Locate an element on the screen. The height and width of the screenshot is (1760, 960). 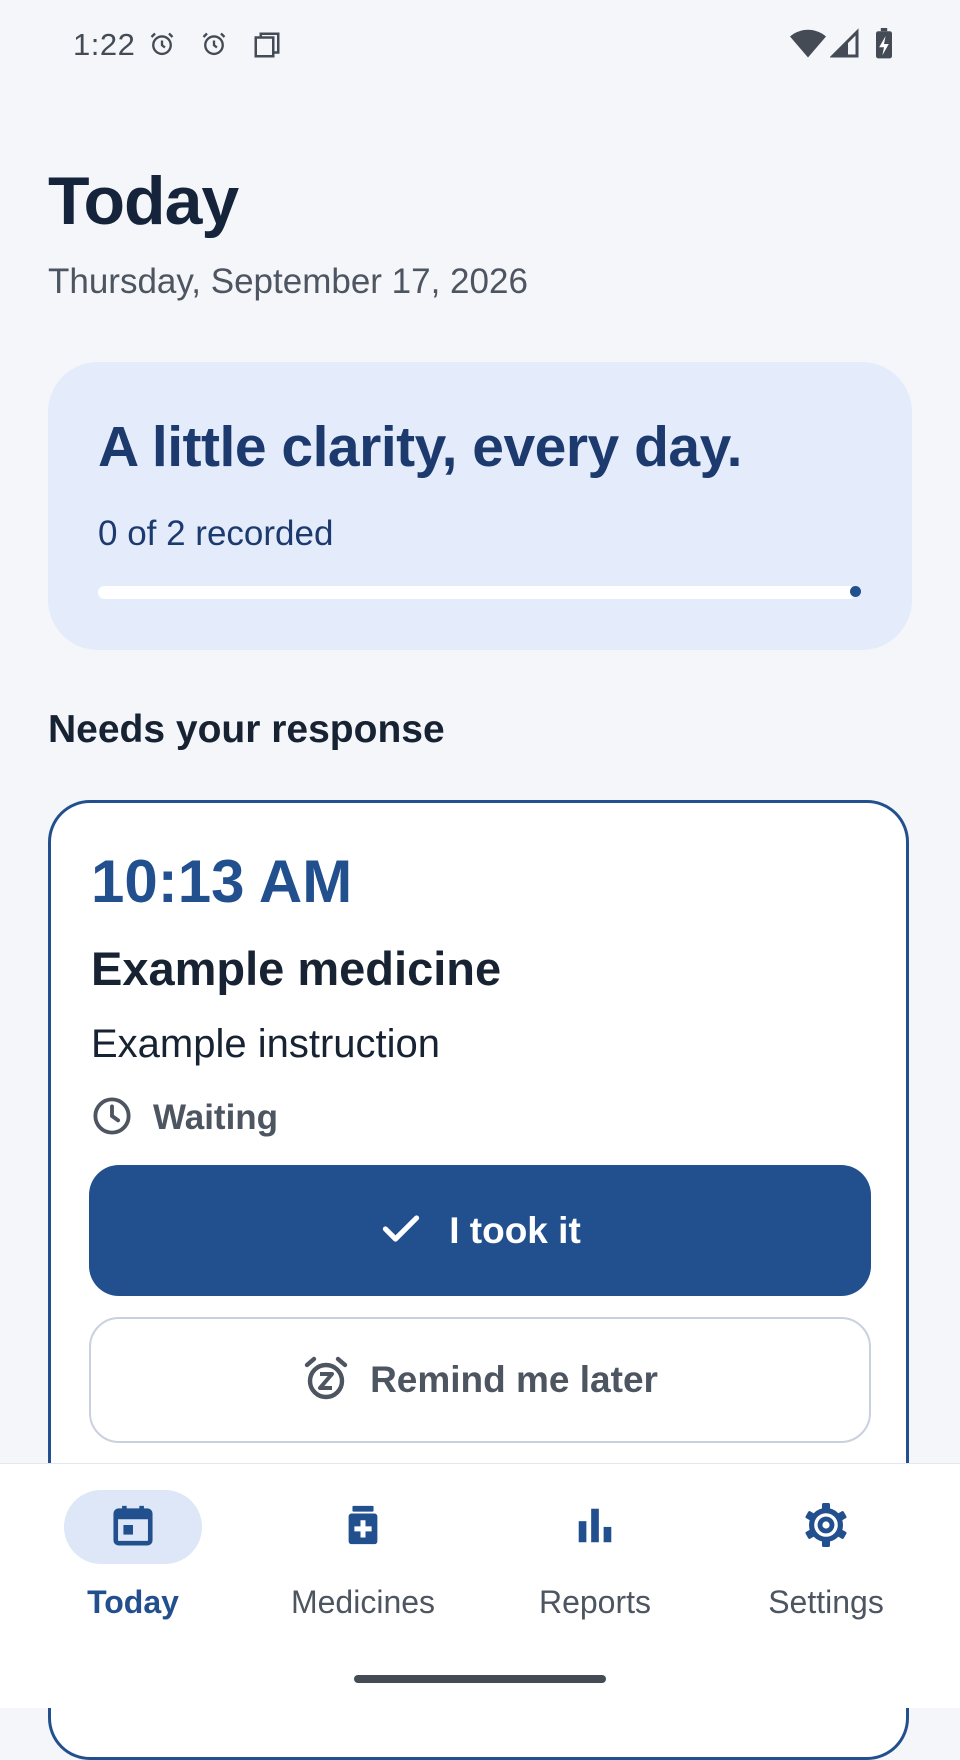
home-indicator is located at coordinates (480, 1679).